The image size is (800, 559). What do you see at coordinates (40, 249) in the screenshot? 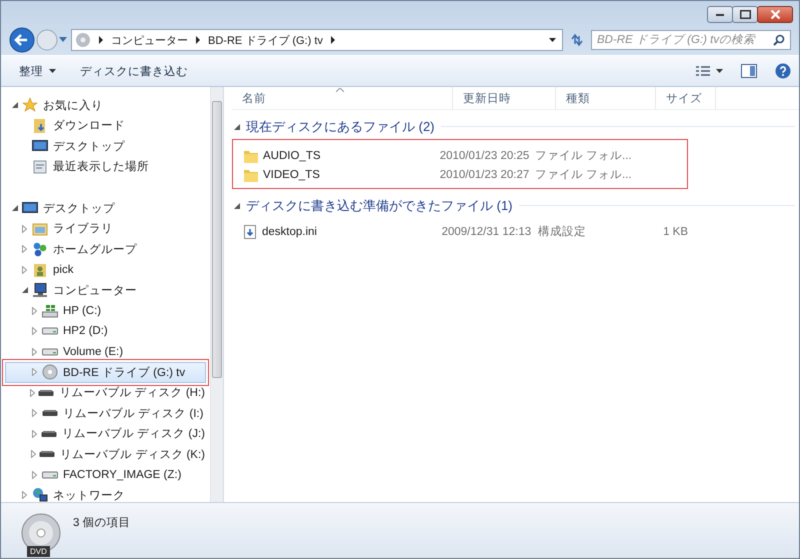
I see `homegroup-icon` at bounding box center [40, 249].